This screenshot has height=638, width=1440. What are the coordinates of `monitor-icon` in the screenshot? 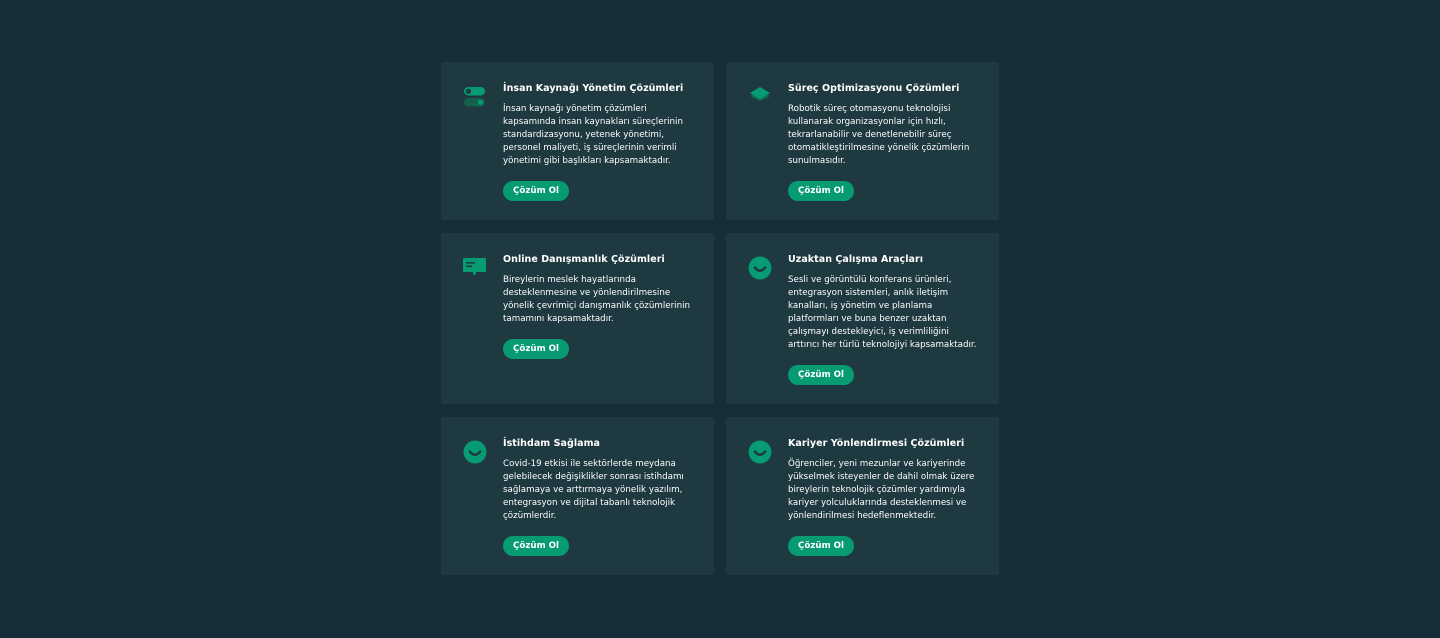 It's located at (475, 268).